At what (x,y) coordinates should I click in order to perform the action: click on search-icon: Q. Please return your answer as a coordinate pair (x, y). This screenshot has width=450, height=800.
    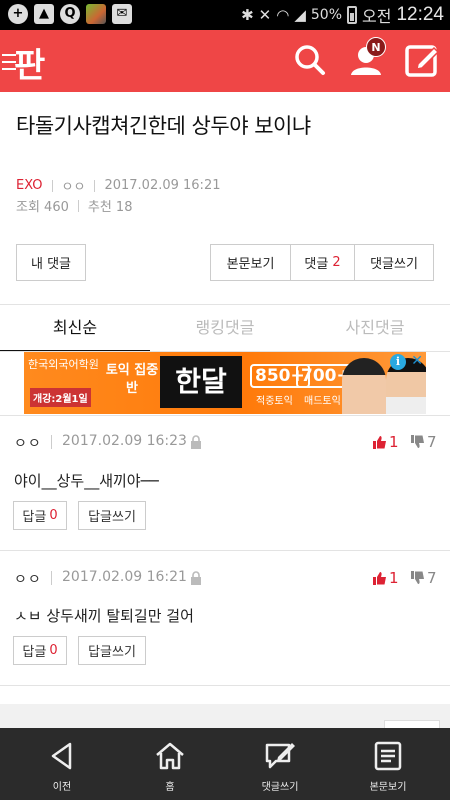
    Looking at the image, I should click on (70, 14).